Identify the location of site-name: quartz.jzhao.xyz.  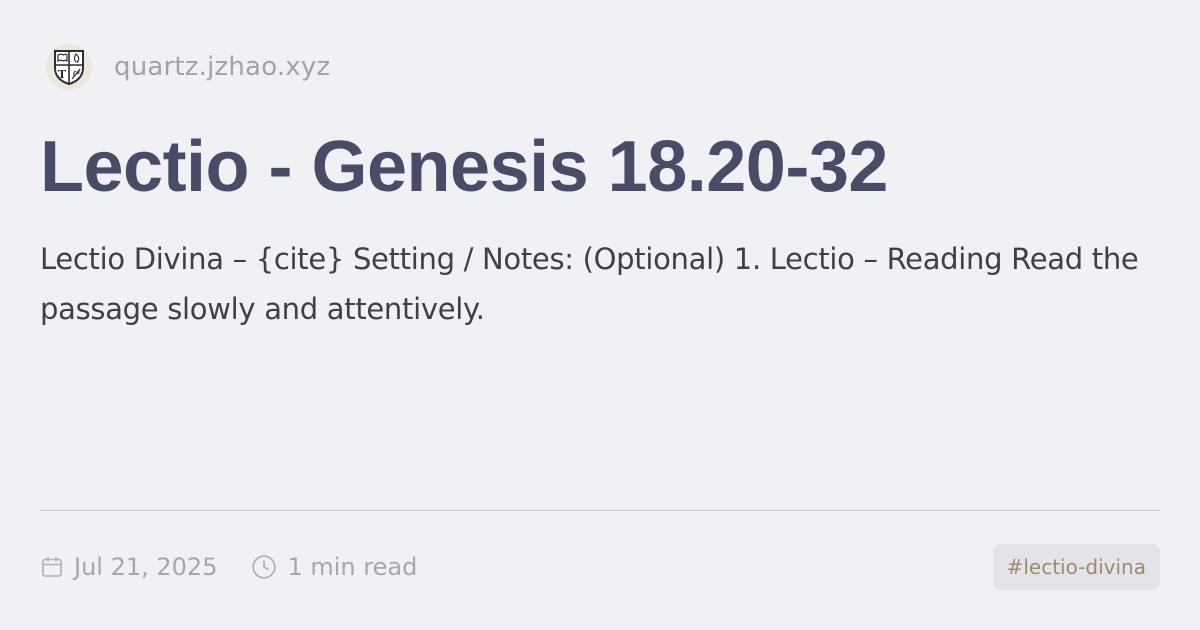
(222, 67).